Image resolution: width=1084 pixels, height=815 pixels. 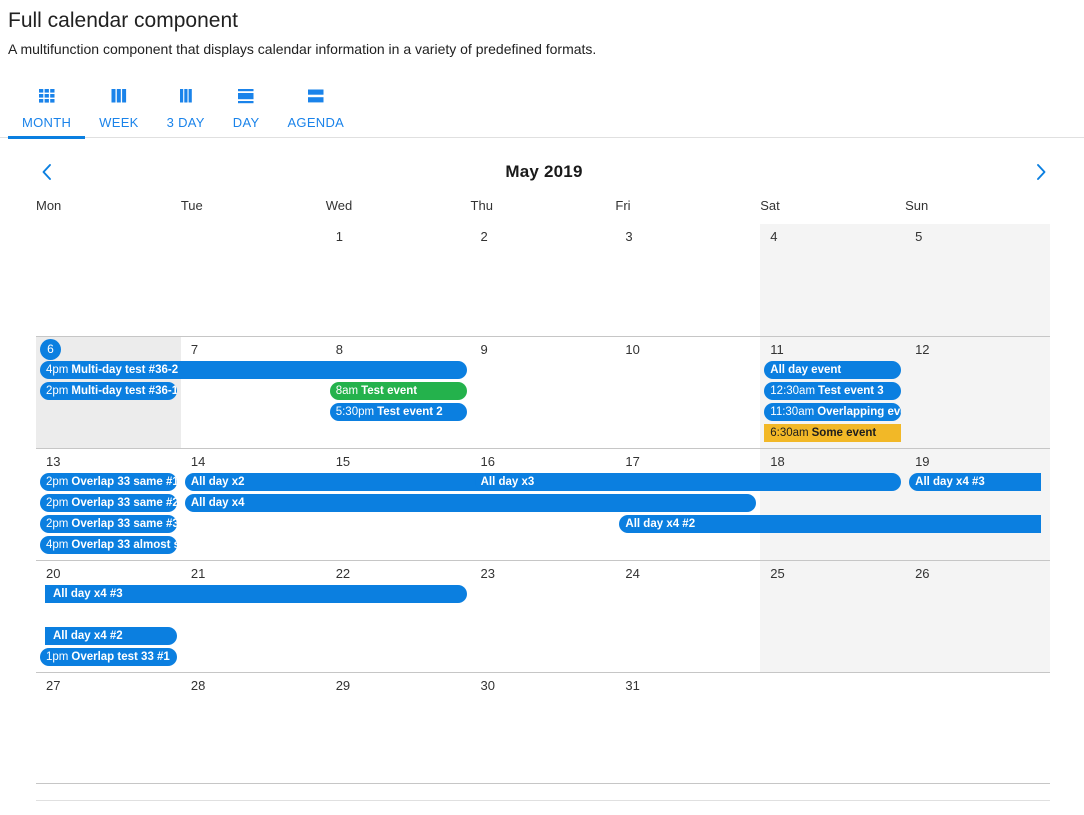 What do you see at coordinates (108, 657) in the screenshot?
I see `calendar-event: 1pm Overlap test 33 #1` at bounding box center [108, 657].